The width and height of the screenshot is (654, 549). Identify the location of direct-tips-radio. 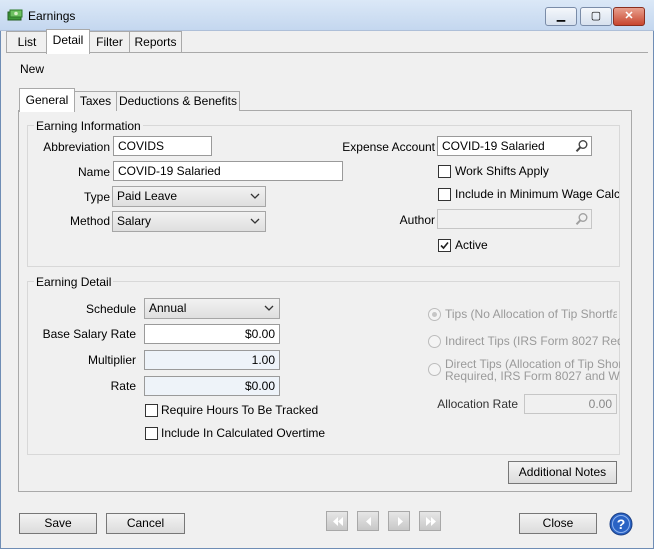
(434, 369).